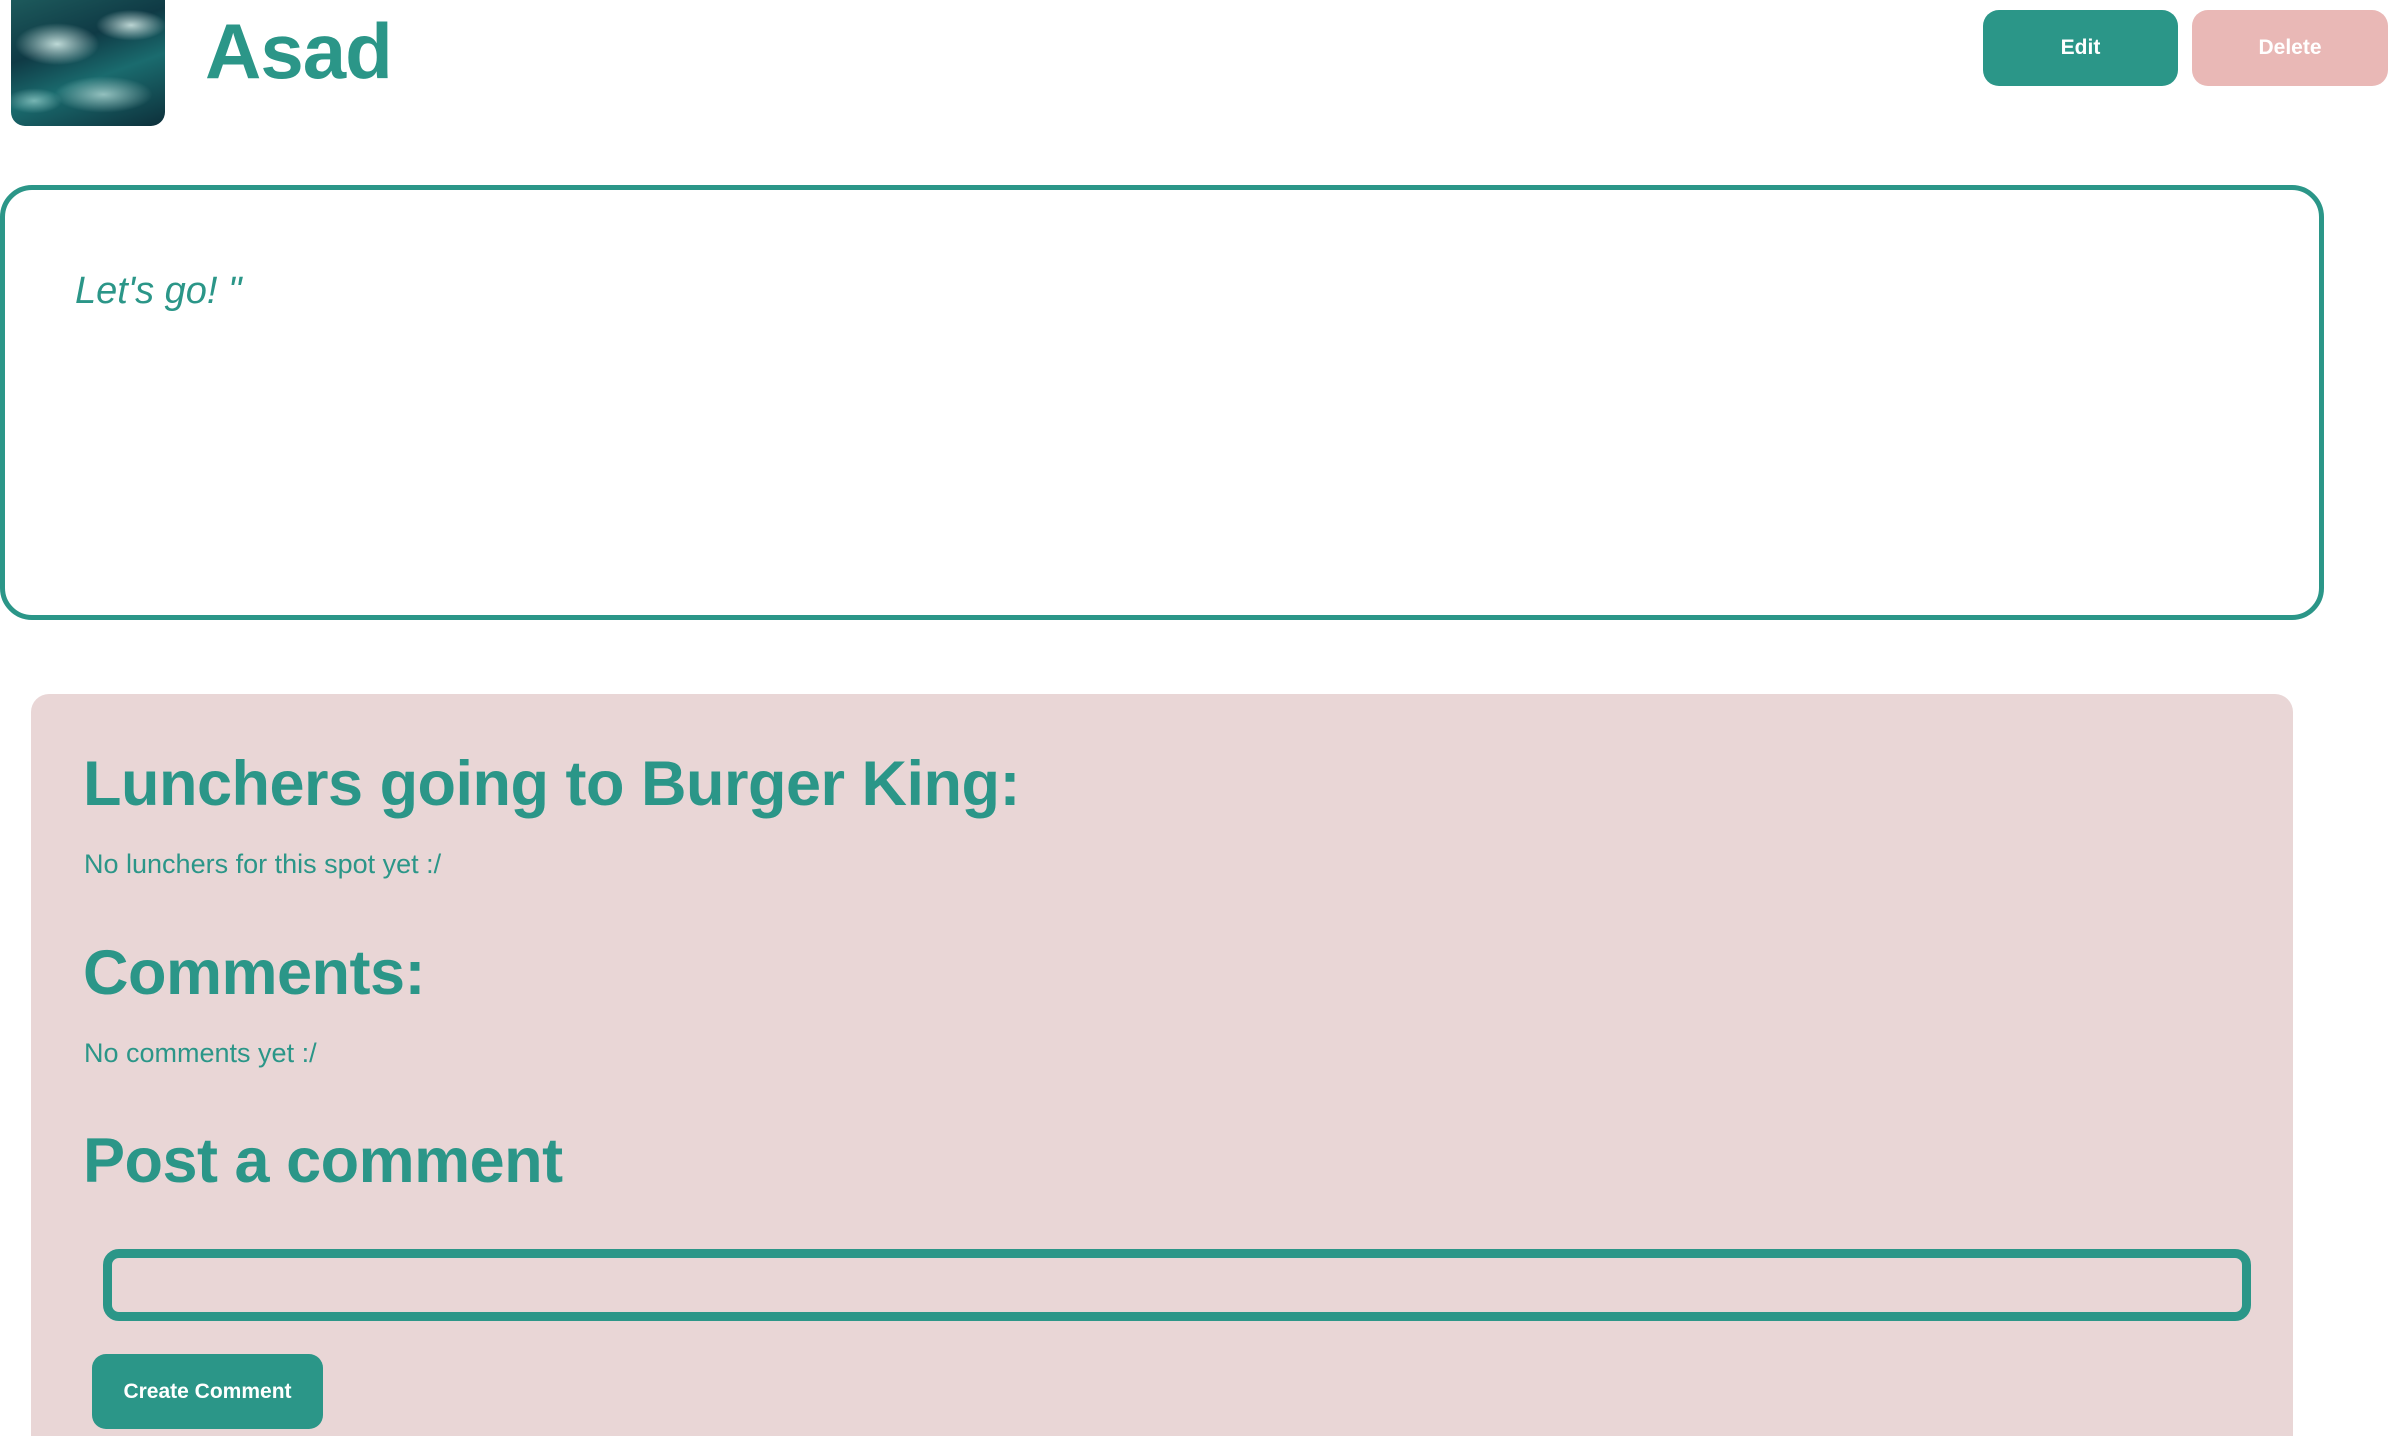 The height and width of the screenshot is (1436, 2400). What do you see at coordinates (323, 1161) in the screenshot?
I see `post-comment-heading: Post a comment` at bounding box center [323, 1161].